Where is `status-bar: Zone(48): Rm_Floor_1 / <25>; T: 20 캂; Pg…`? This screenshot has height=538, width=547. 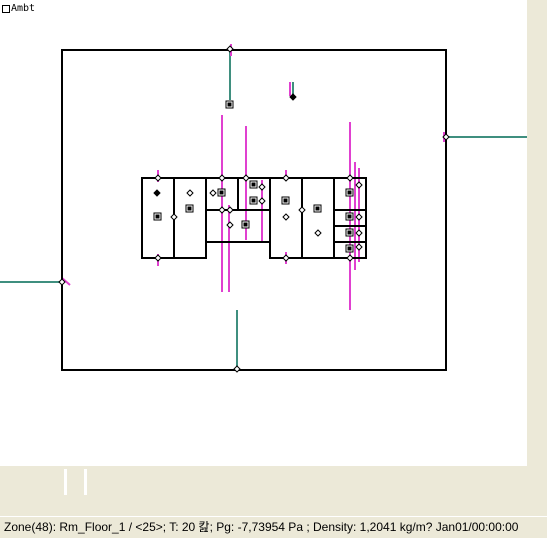 status-bar: Zone(48): Rm_Floor_1 / <25>; T: 20 캂; Pg… is located at coordinates (273, 527).